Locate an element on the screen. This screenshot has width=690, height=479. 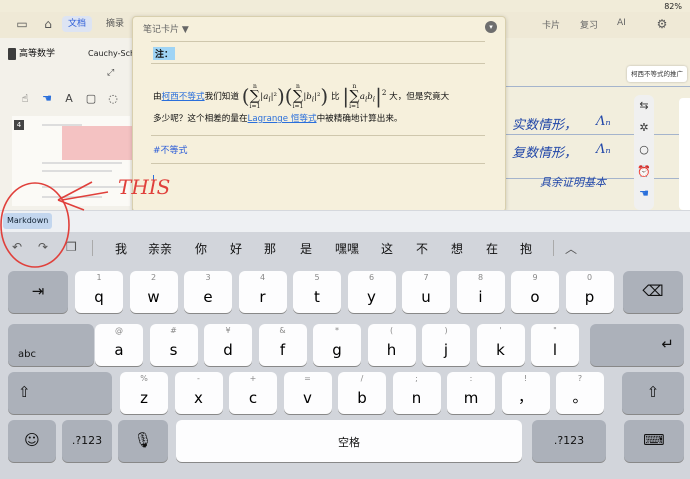
key-row1-1: 2w is located at coordinates (153, 292).